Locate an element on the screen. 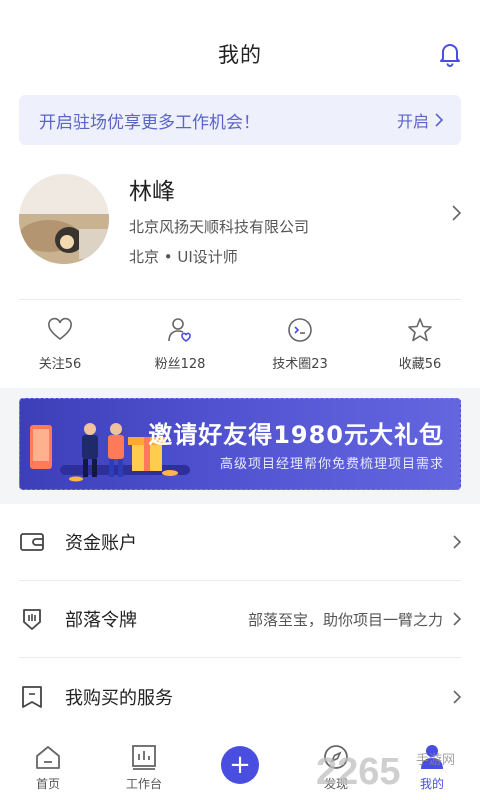 The height and width of the screenshot is (800, 480). home-icon is located at coordinates (48, 757).